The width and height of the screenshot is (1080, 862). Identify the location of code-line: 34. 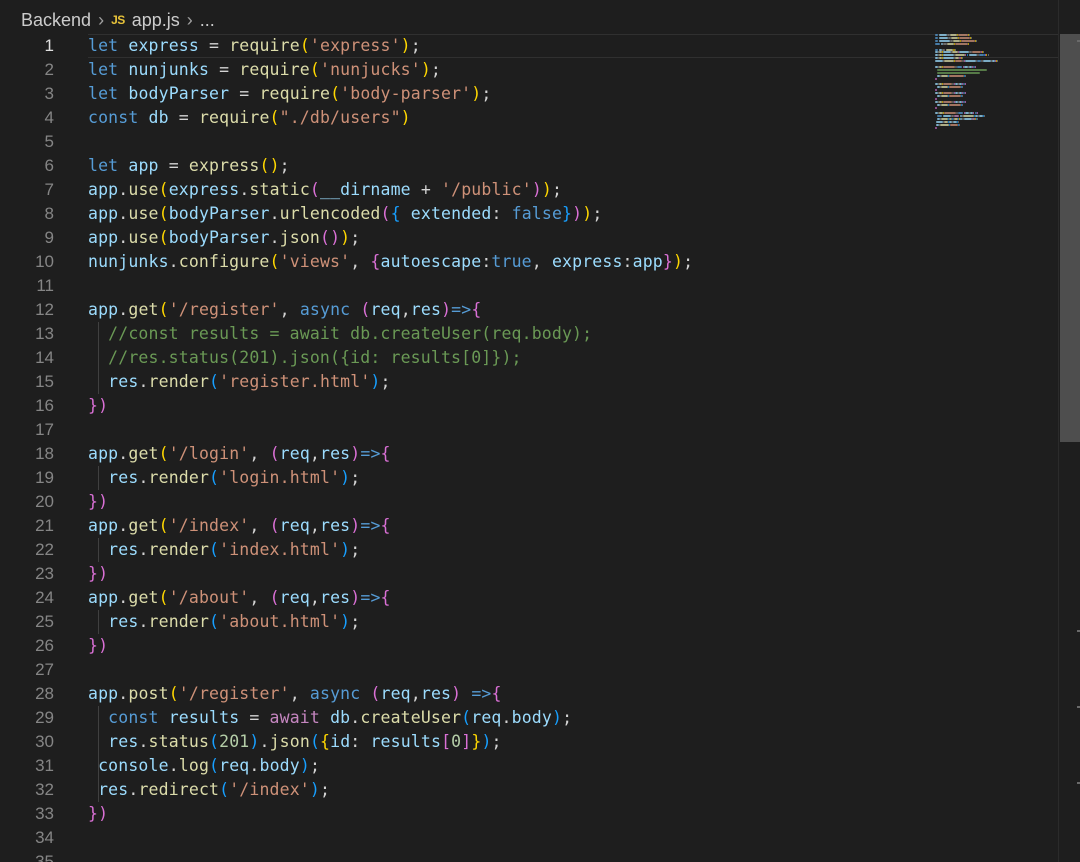
(529, 838).